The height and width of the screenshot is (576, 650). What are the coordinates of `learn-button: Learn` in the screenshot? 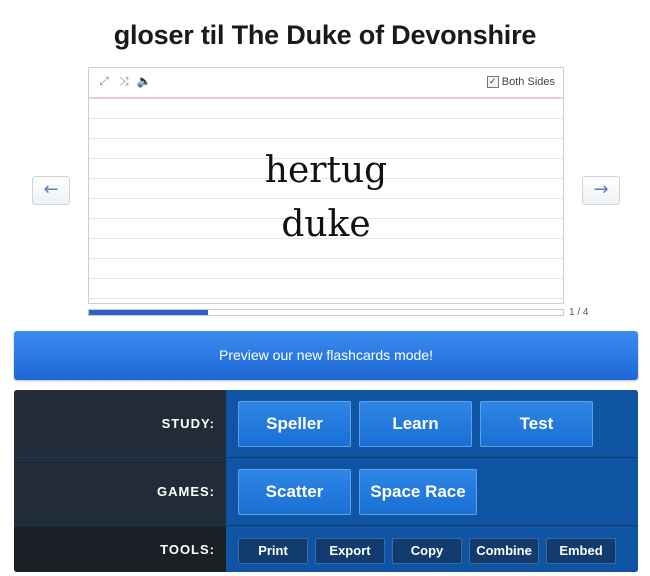 It's located at (415, 424).